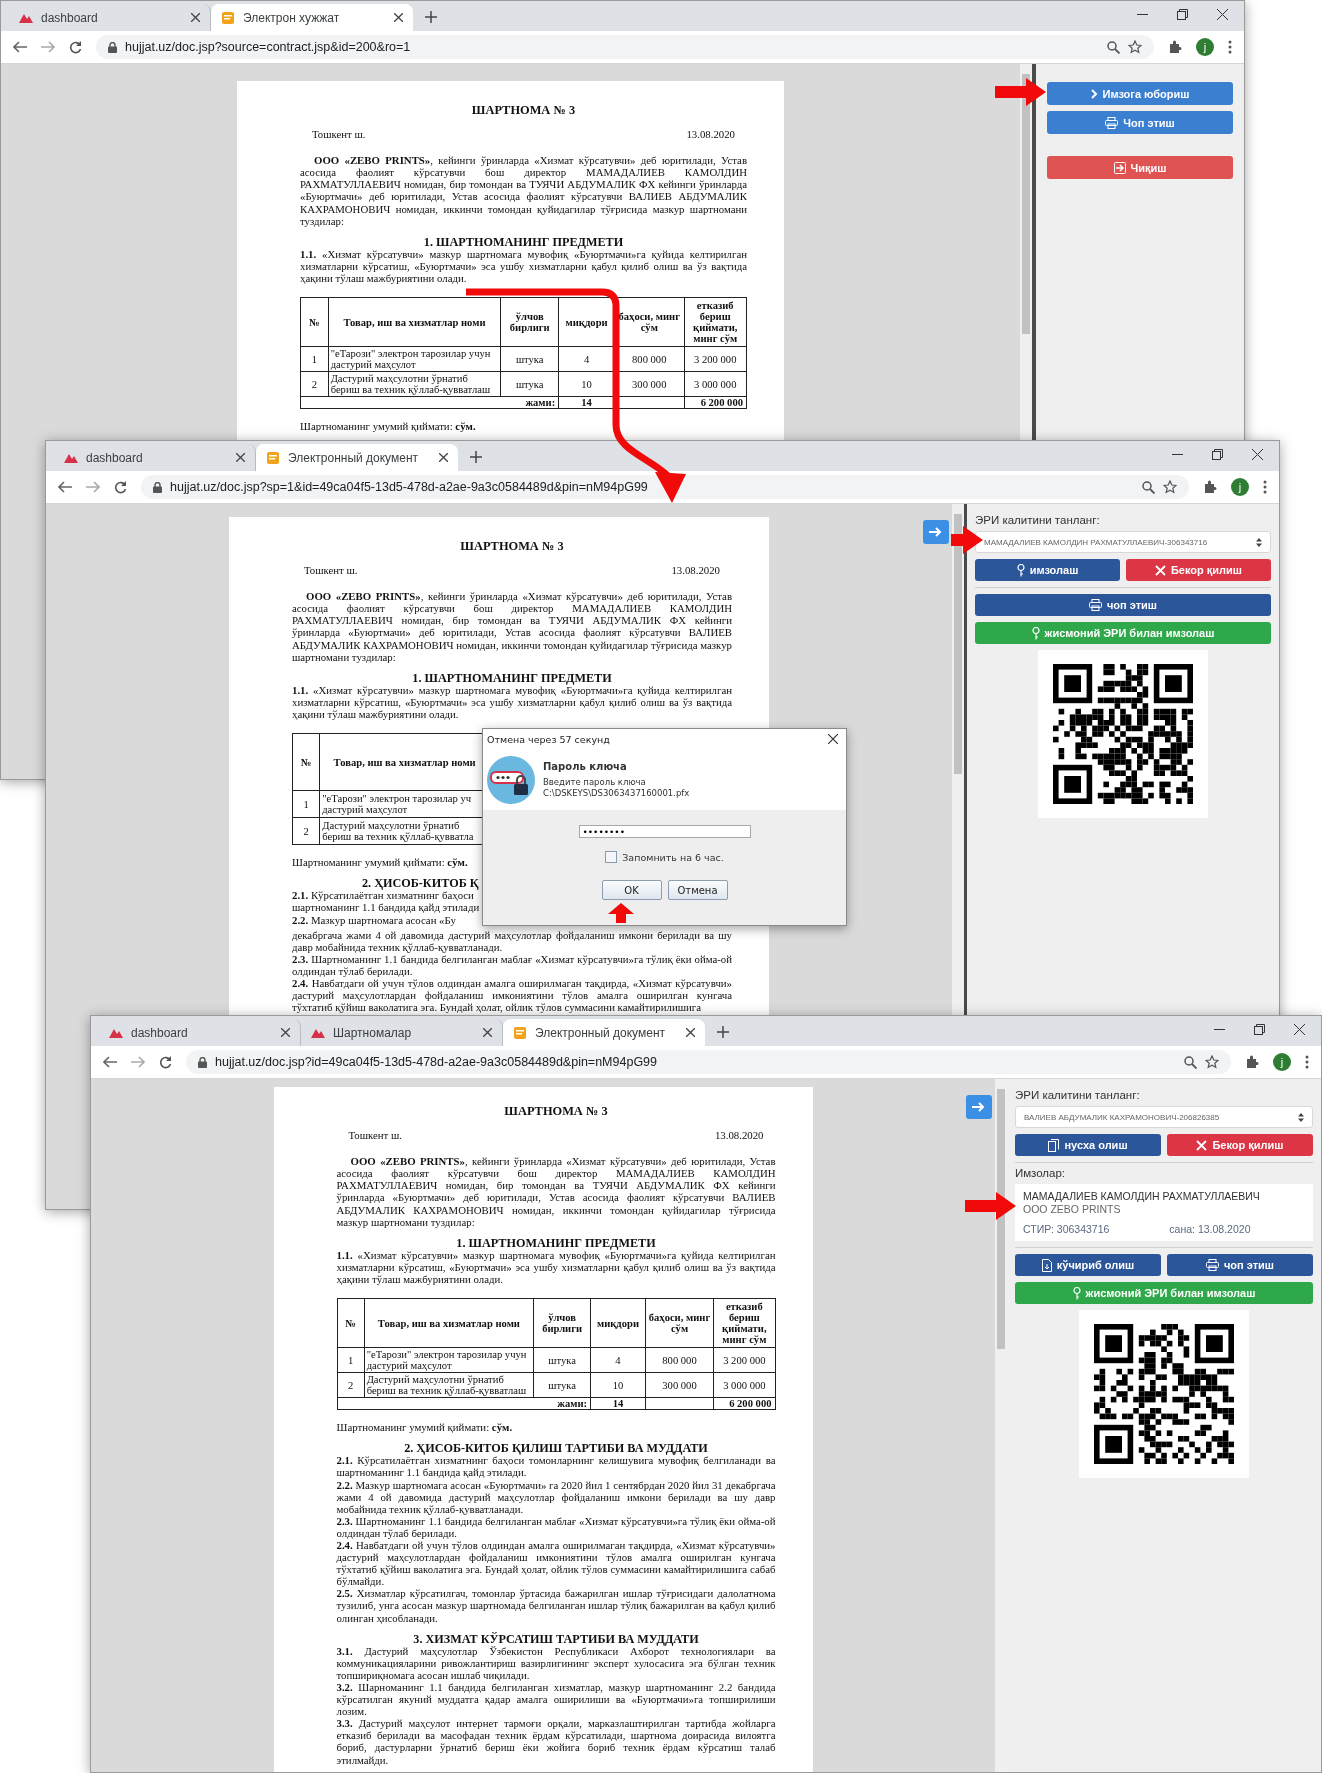 This screenshot has height=1773, width=1322. I want to click on date-text: 13.08.2020, so click(710, 134).